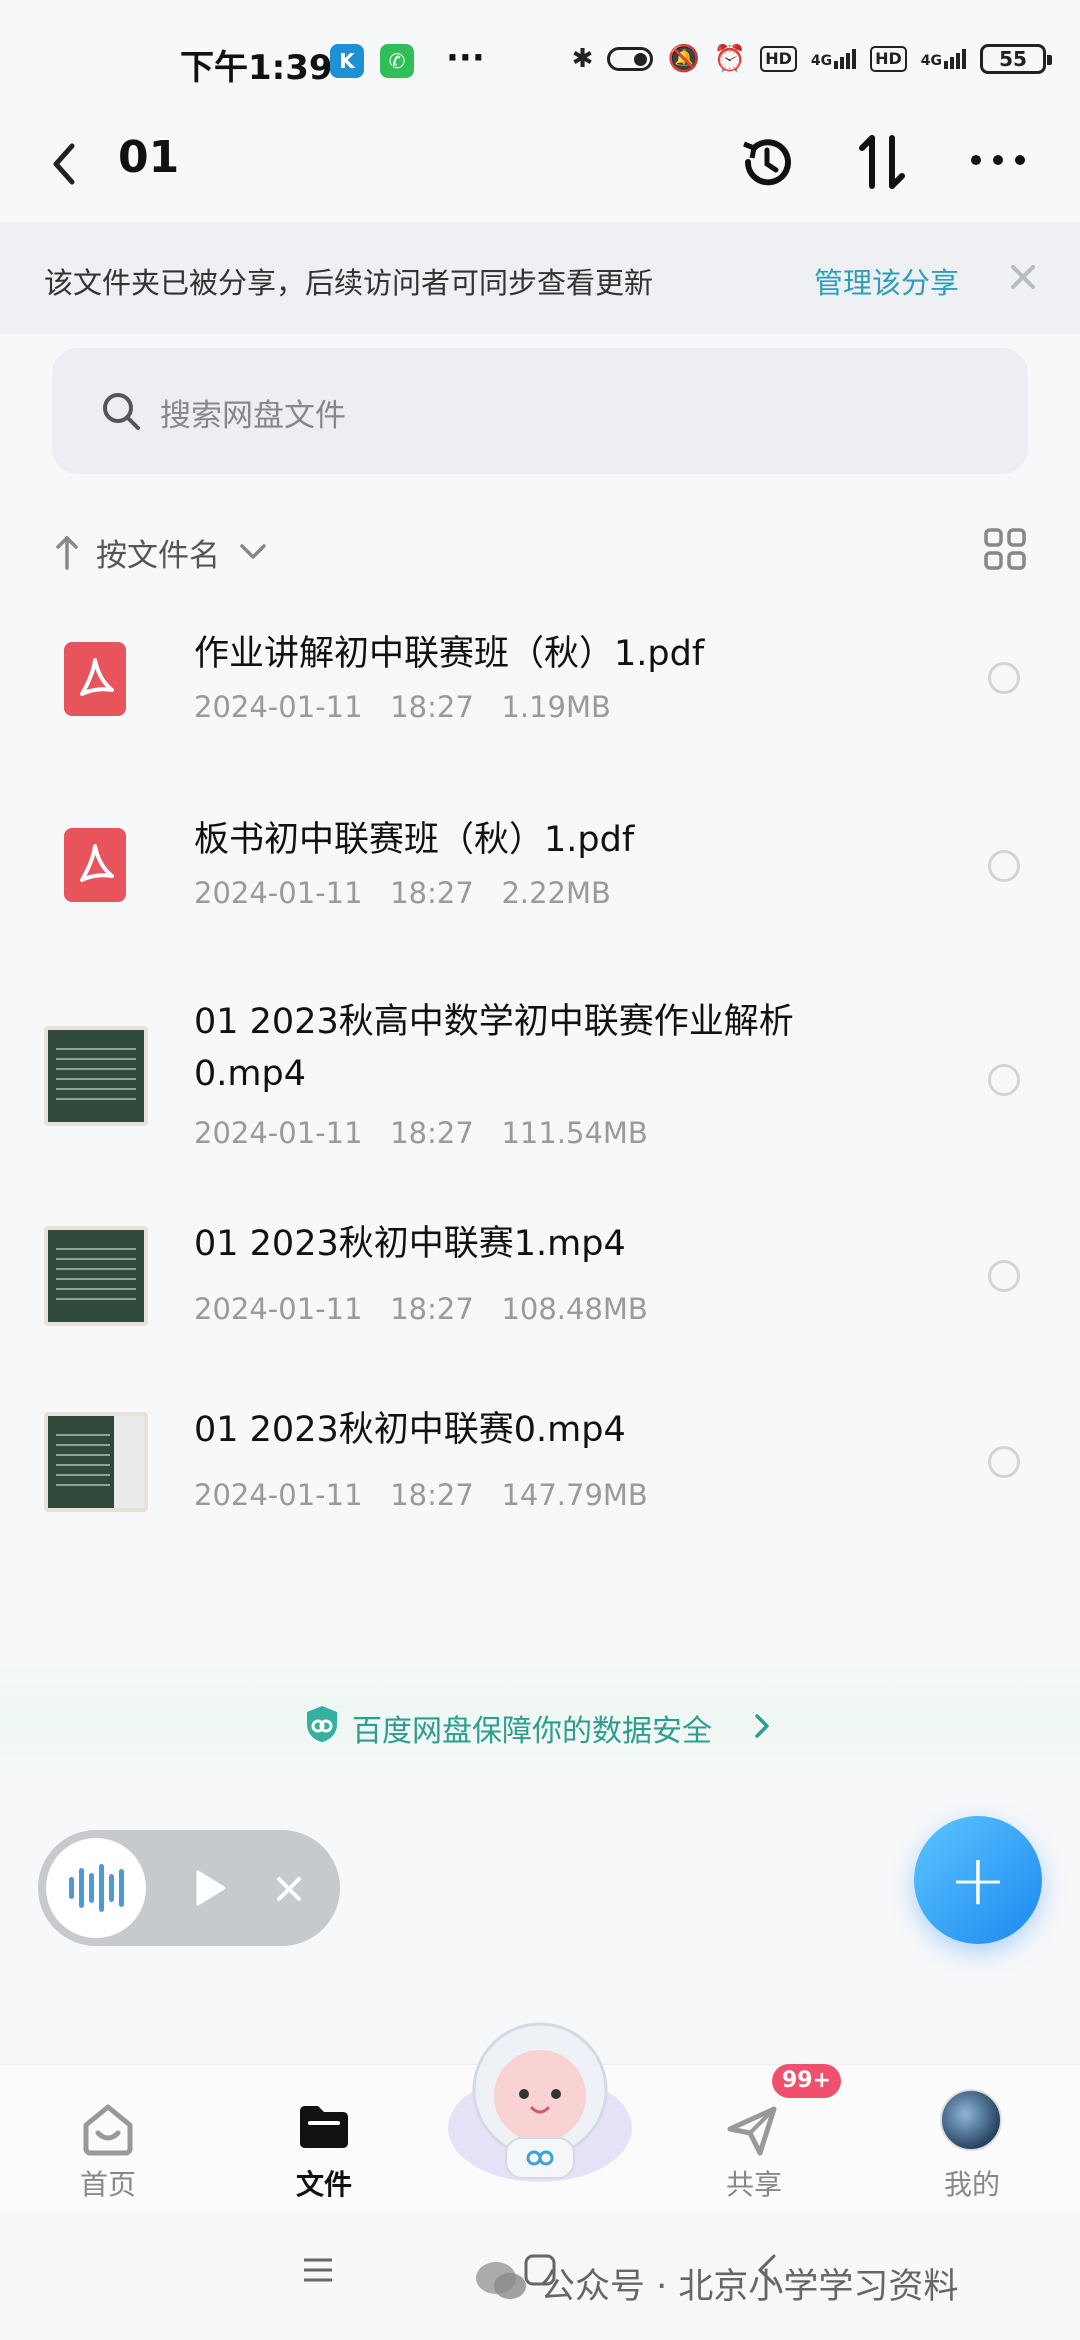 The width and height of the screenshot is (1080, 2340). What do you see at coordinates (324, 2127) in the screenshot?
I see `folder-icon` at bounding box center [324, 2127].